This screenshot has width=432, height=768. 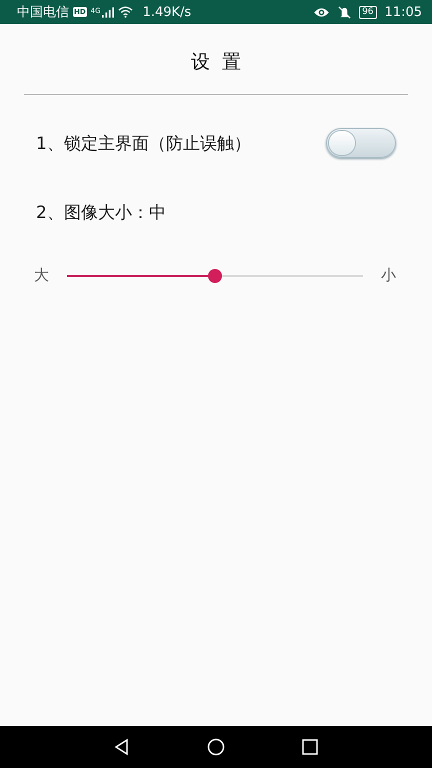 What do you see at coordinates (101, 213) in the screenshot?
I see `setting-label: 2、图像大小：中` at bounding box center [101, 213].